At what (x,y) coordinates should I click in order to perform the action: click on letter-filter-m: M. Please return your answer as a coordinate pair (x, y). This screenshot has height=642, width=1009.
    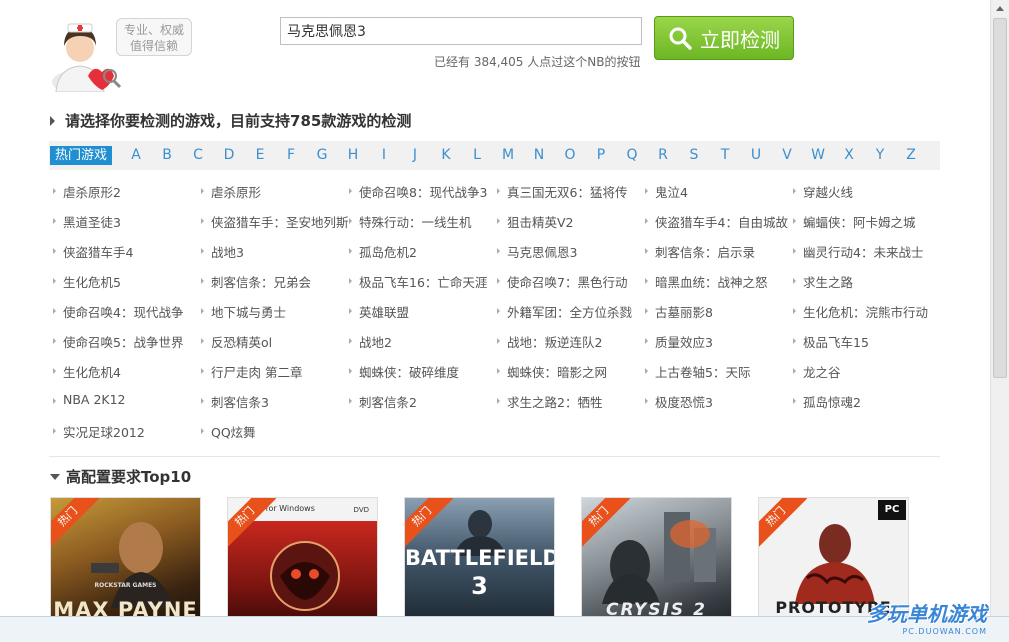
    Looking at the image, I should click on (508, 155).